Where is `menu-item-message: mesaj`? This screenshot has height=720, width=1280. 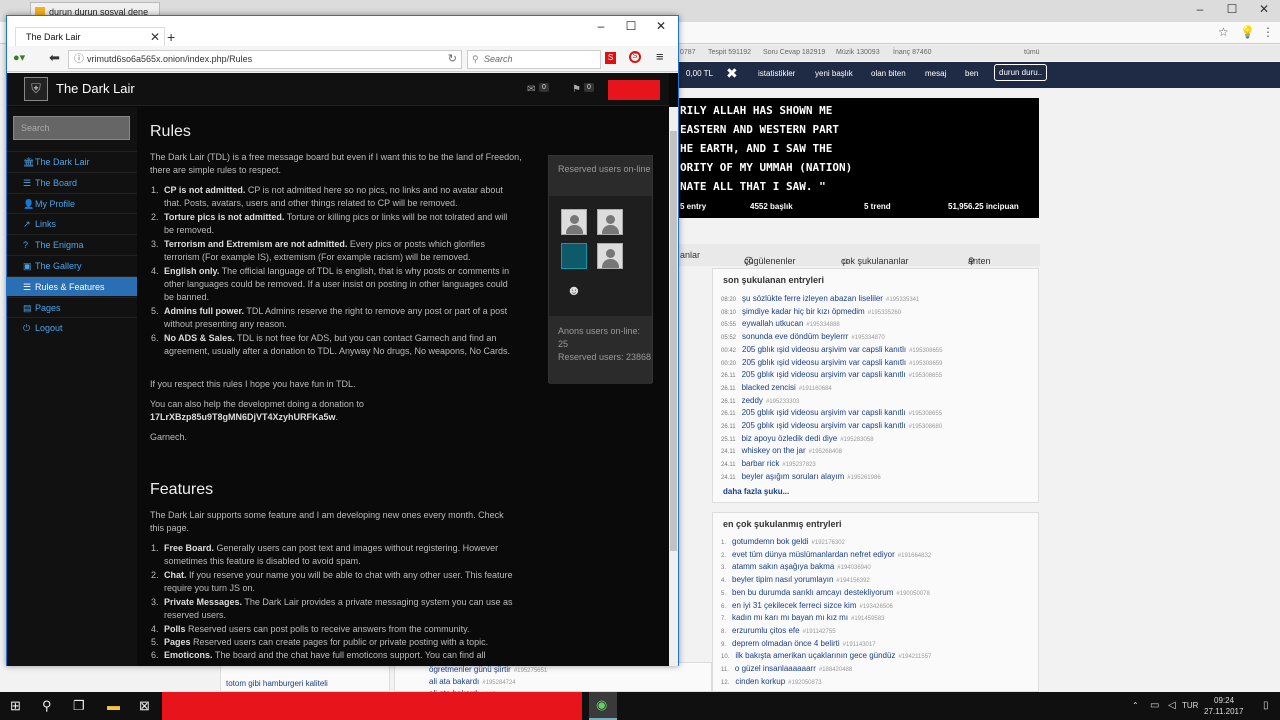
menu-item-message: mesaj is located at coordinates (935, 73).